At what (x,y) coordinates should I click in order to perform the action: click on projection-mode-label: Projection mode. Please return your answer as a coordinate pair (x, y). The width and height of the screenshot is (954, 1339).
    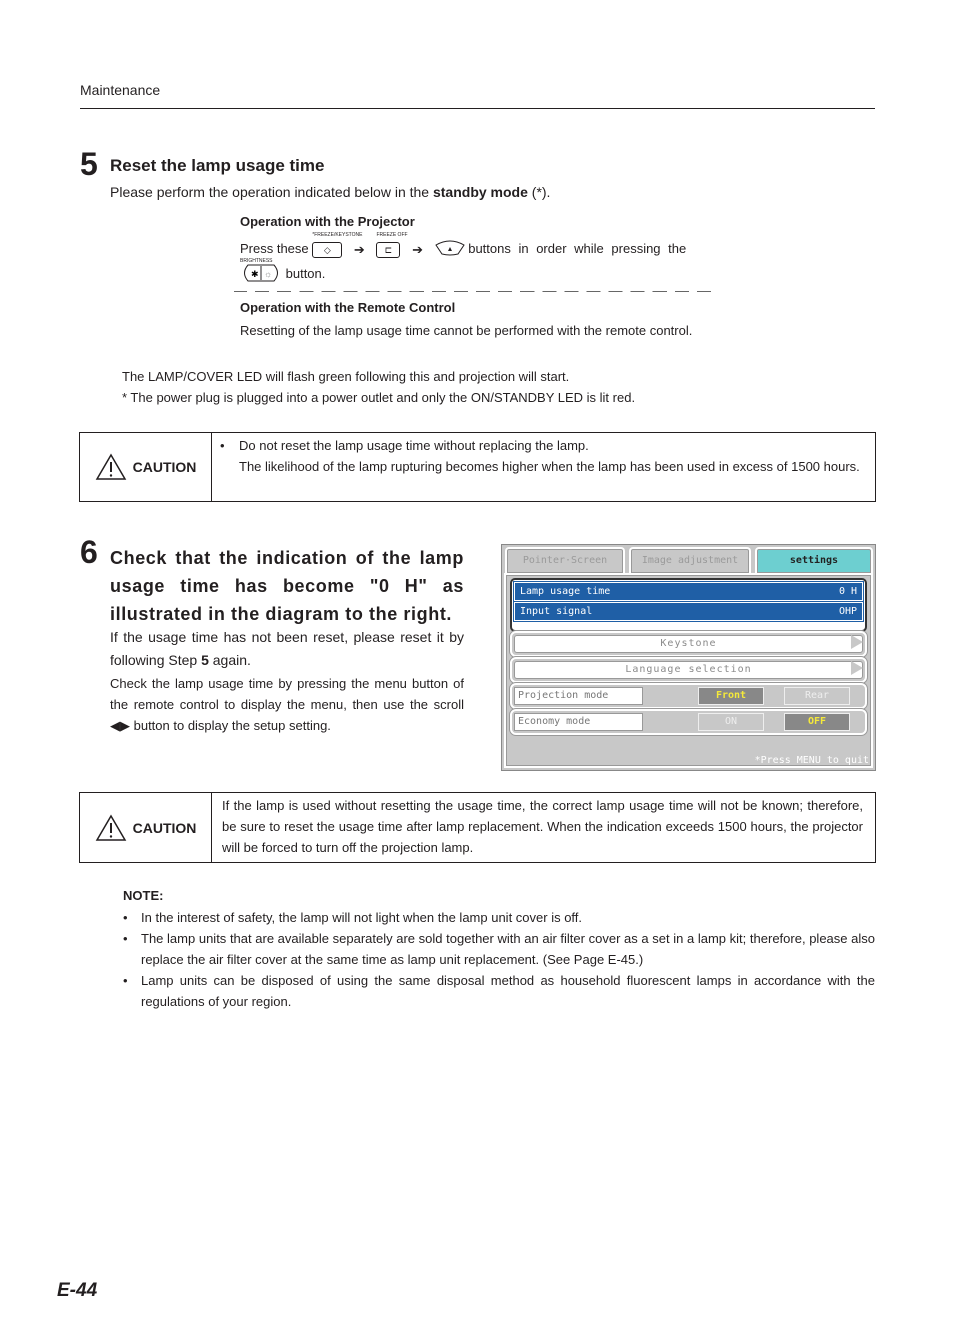
    Looking at the image, I should click on (578, 696).